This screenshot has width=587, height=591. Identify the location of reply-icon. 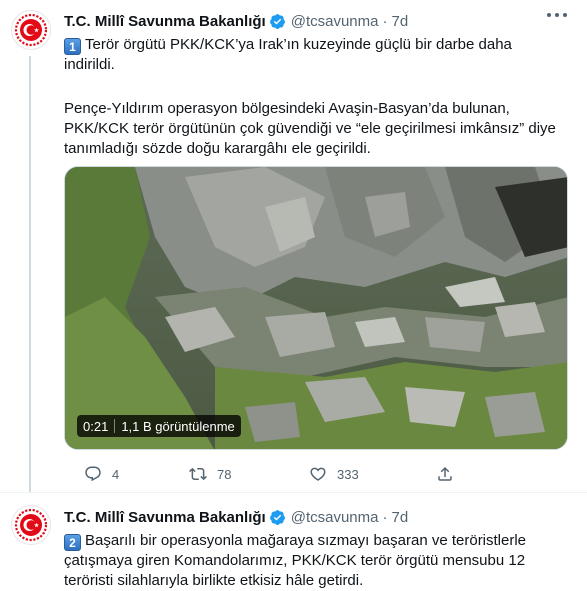
(93, 474).